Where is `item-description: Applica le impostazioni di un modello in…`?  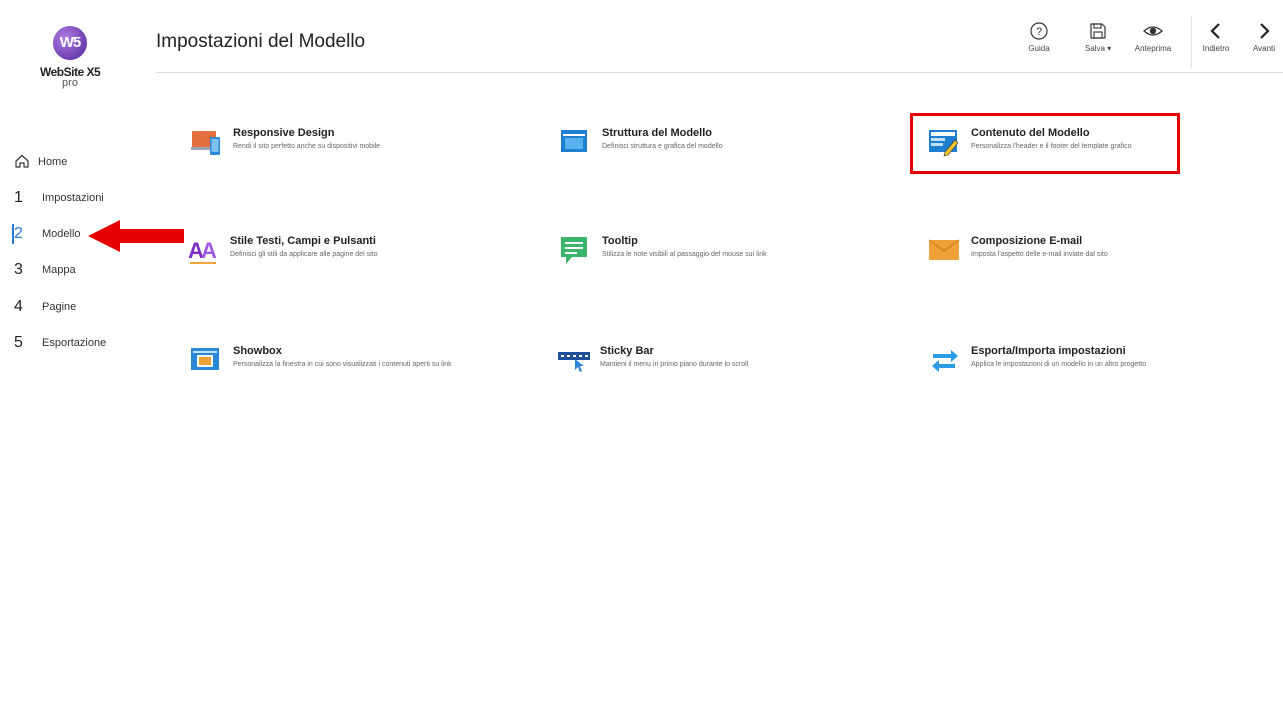 item-description: Applica le impostazioni di un modello in… is located at coordinates (1059, 364).